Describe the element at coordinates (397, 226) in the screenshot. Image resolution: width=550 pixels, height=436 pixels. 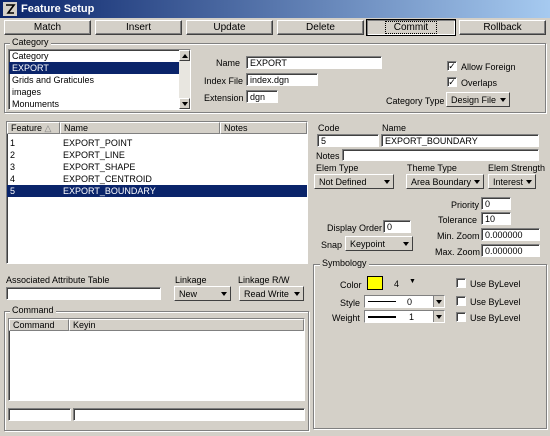
I see `display-order-input: 0` at that location.